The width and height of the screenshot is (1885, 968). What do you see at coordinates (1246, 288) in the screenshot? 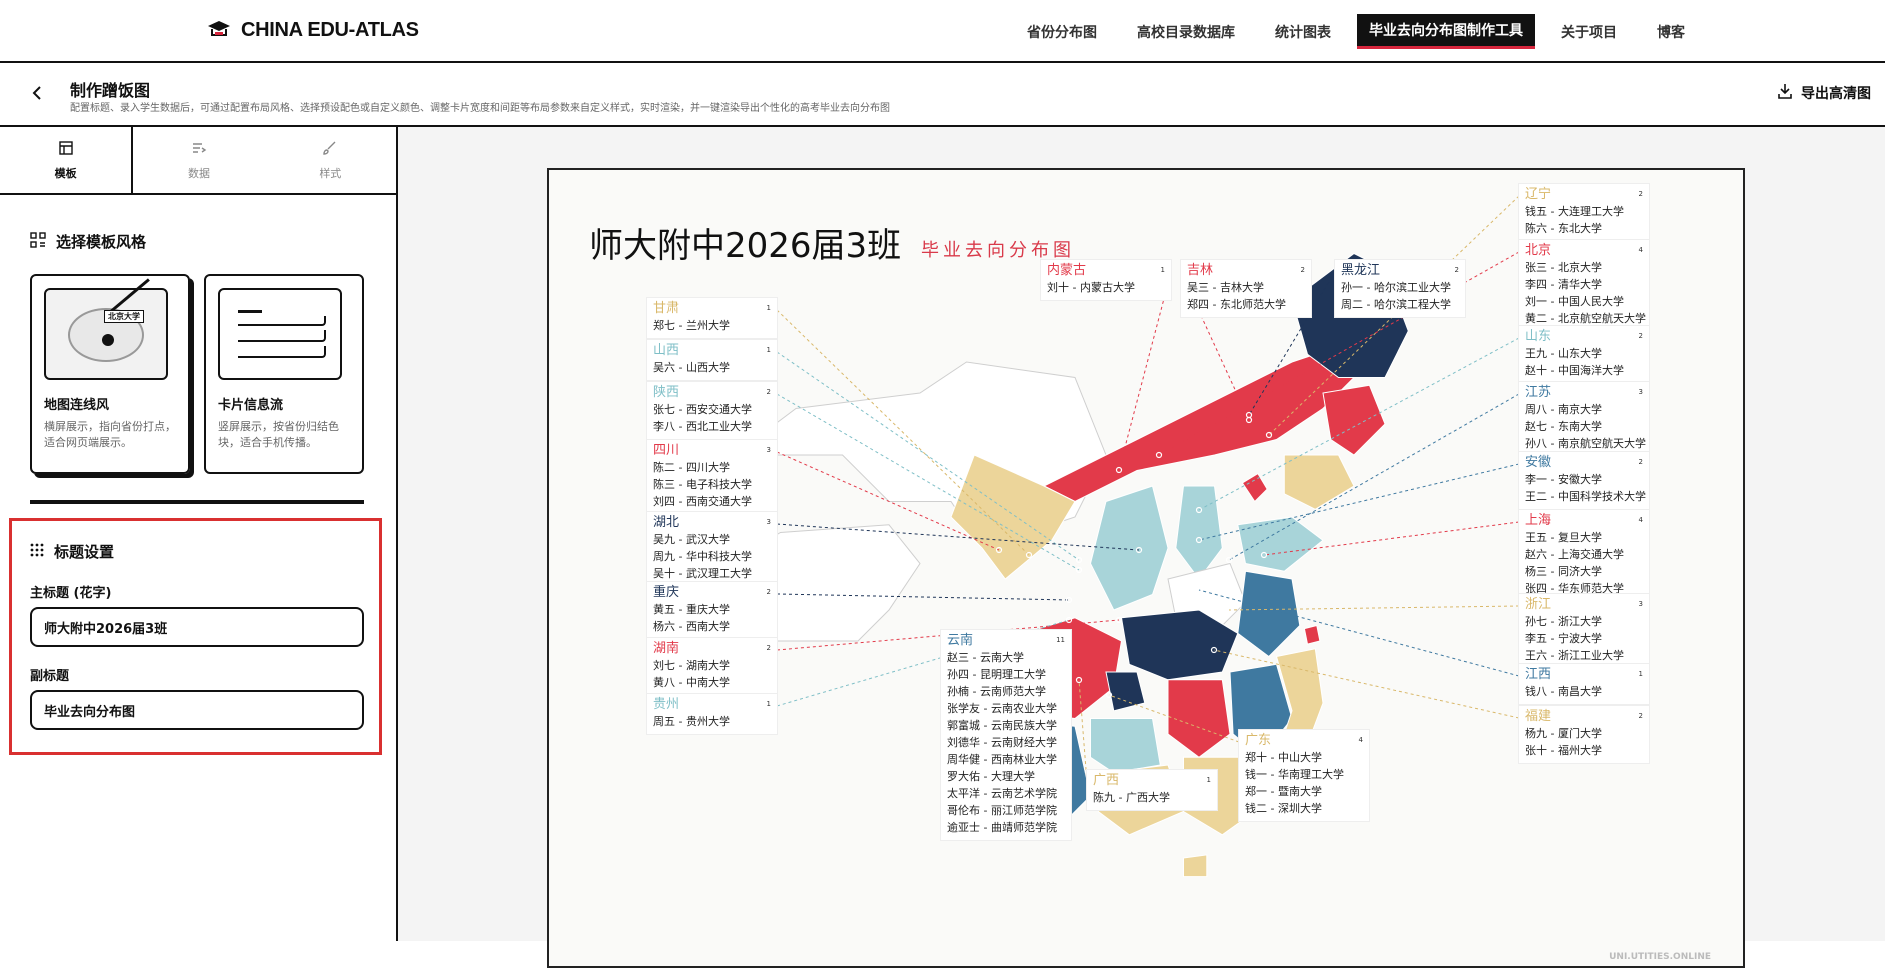
I see `province-card: 吉林 2 吴三 - 吉林大学 郑四 - 东北师范大学` at bounding box center [1246, 288].